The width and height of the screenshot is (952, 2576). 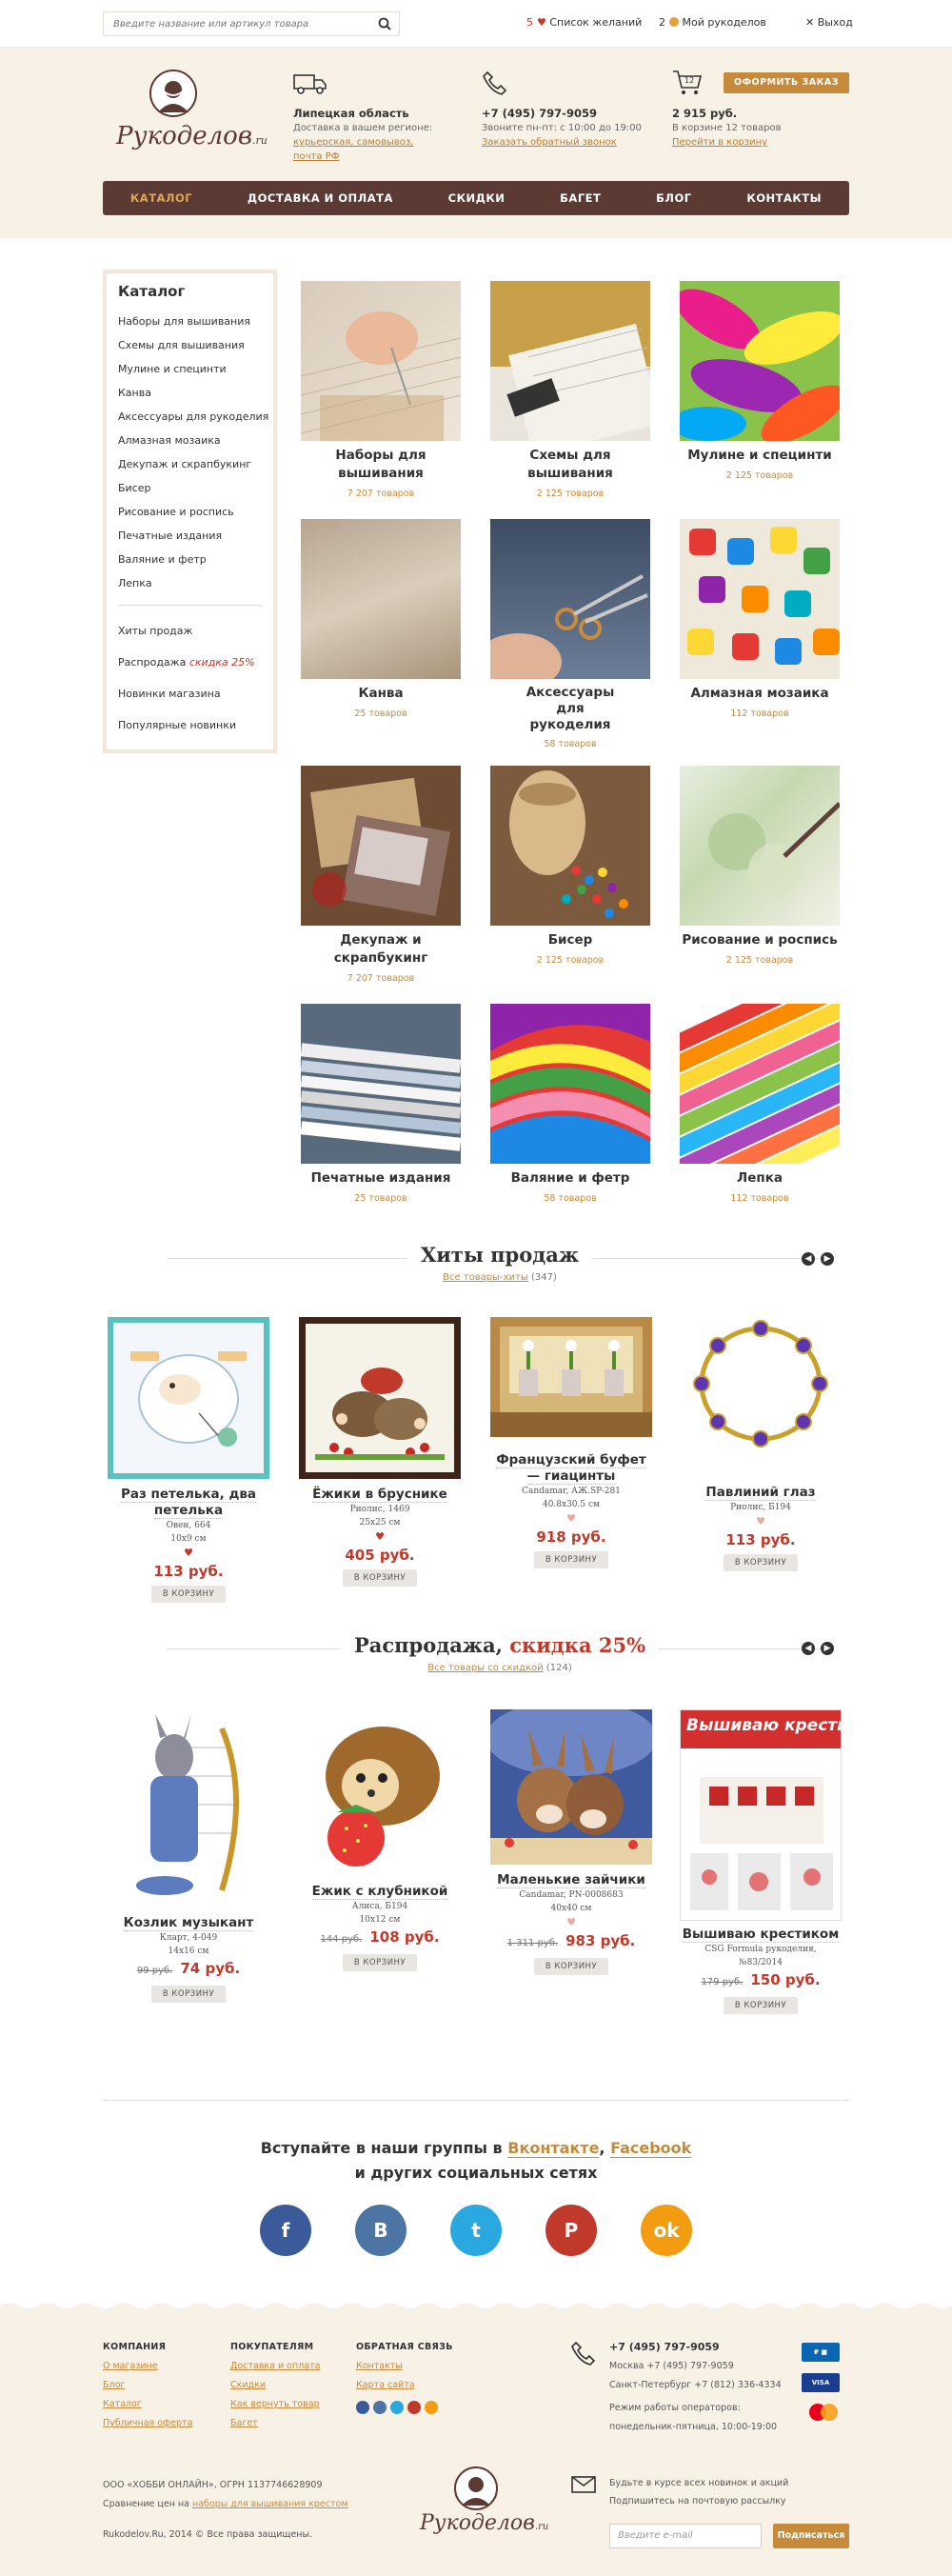 I want to click on vk-link: Вконтакте, so click(x=553, y=2148).